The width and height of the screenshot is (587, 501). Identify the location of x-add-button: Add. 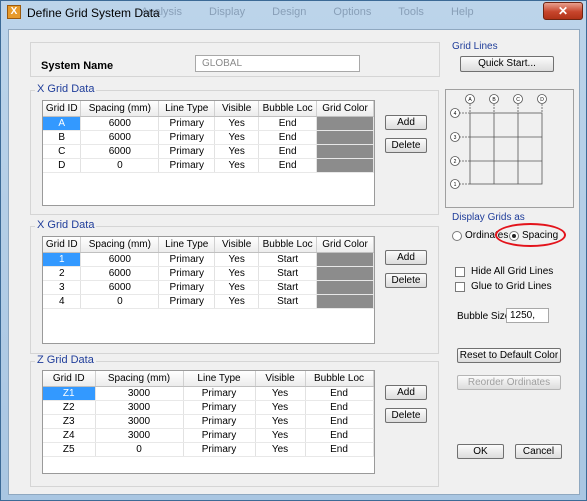
(406, 122).